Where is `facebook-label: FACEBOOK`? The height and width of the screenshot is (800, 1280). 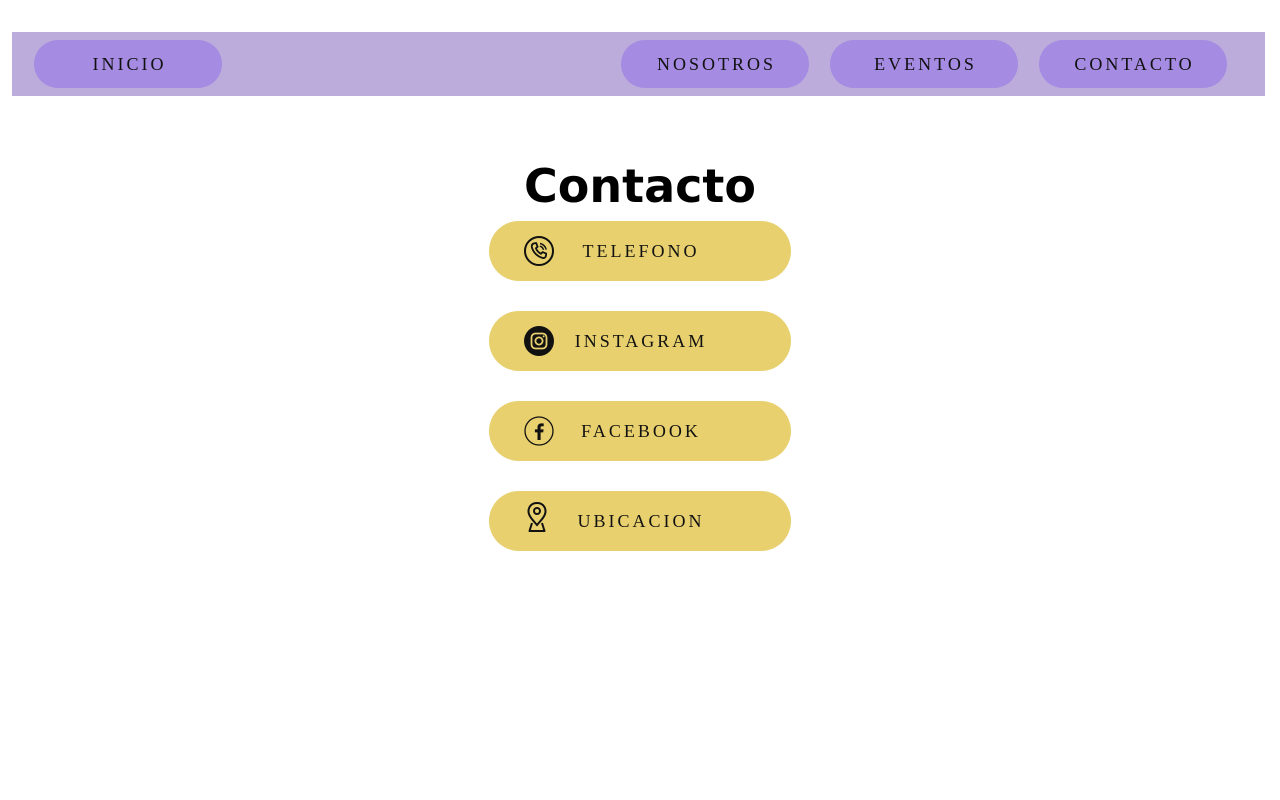 facebook-label: FACEBOOK is located at coordinates (641, 430).